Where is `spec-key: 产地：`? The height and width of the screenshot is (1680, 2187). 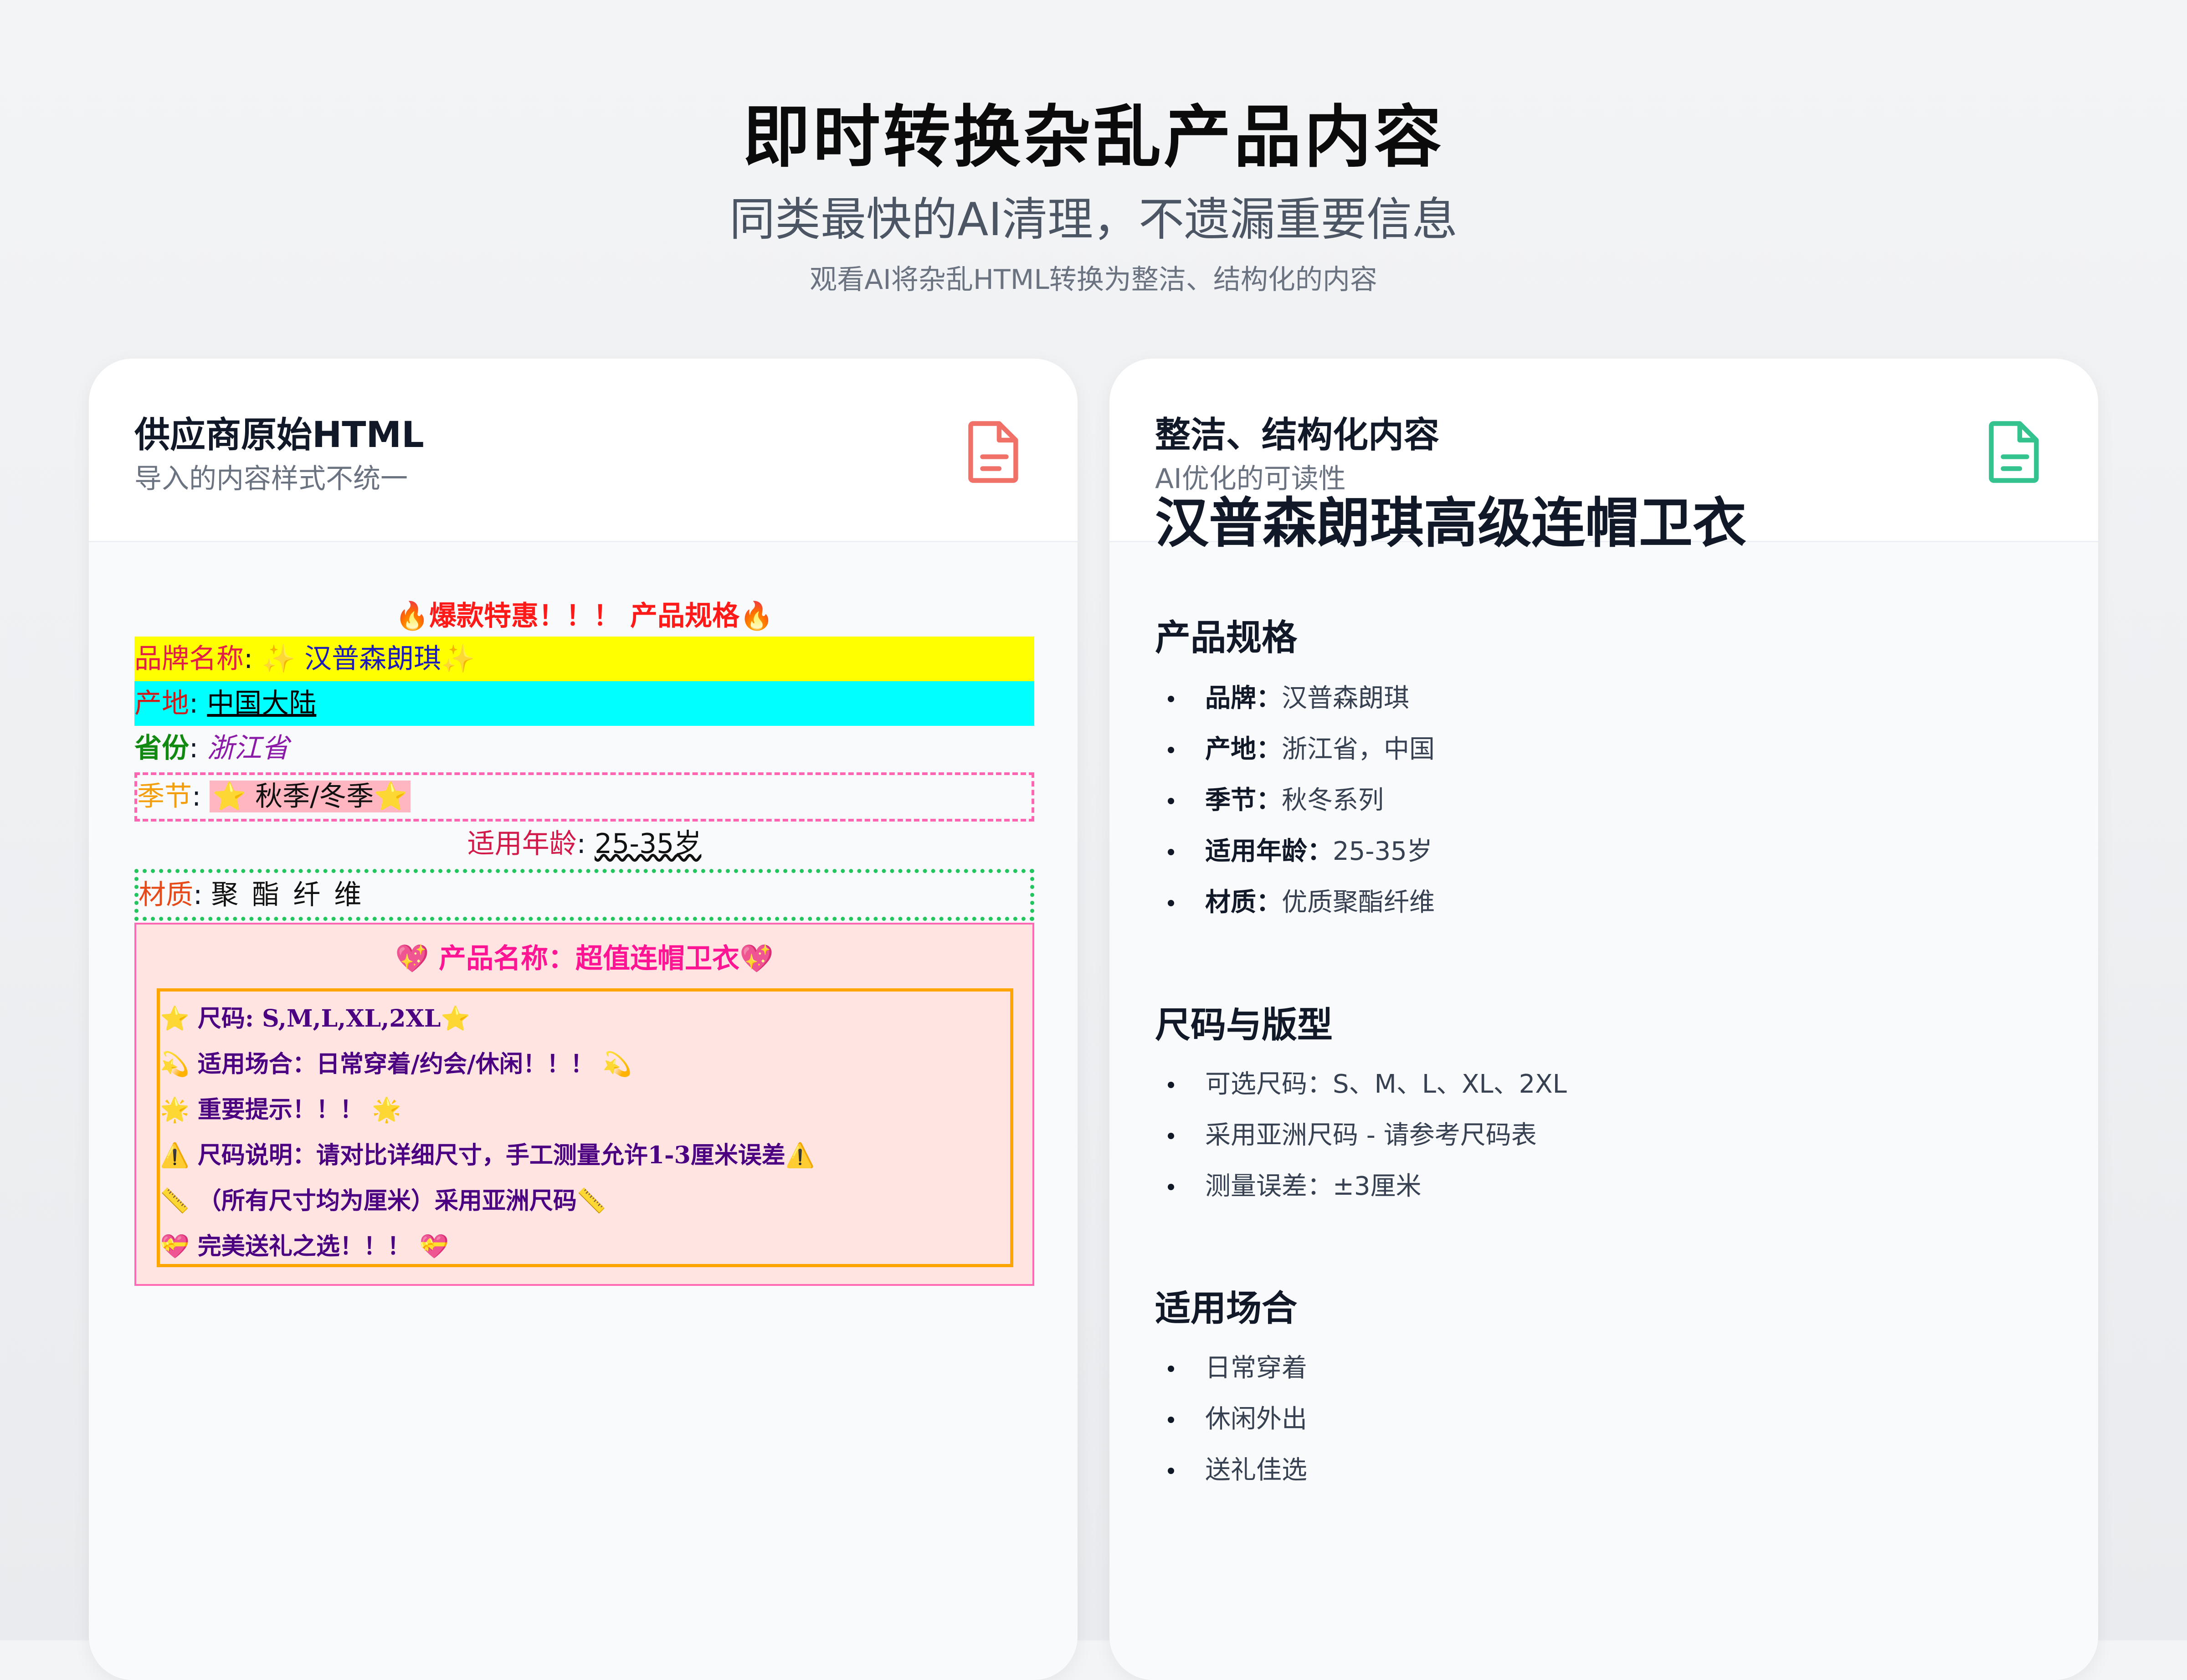
spec-key: 产地： is located at coordinates (1243, 749).